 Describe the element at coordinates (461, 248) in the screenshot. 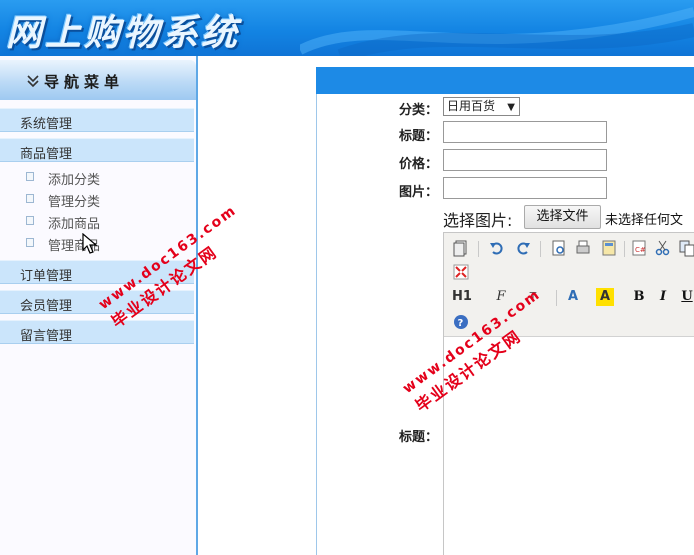

I see `source-icon` at that location.